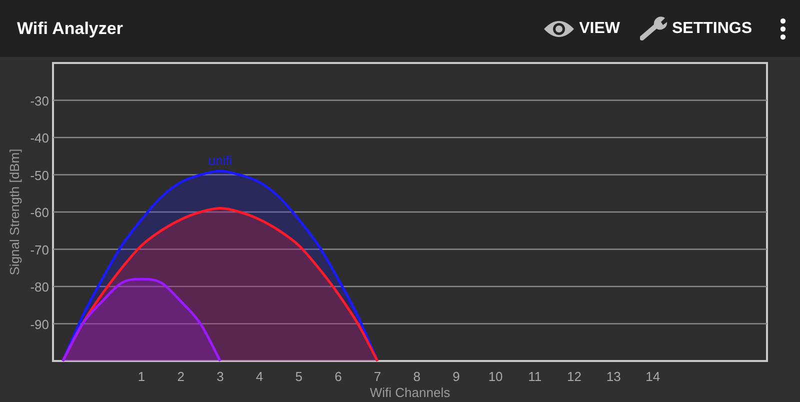 This screenshot has height=402, width=800. I want to click on y-tick-label: -90, so click(39, 324).